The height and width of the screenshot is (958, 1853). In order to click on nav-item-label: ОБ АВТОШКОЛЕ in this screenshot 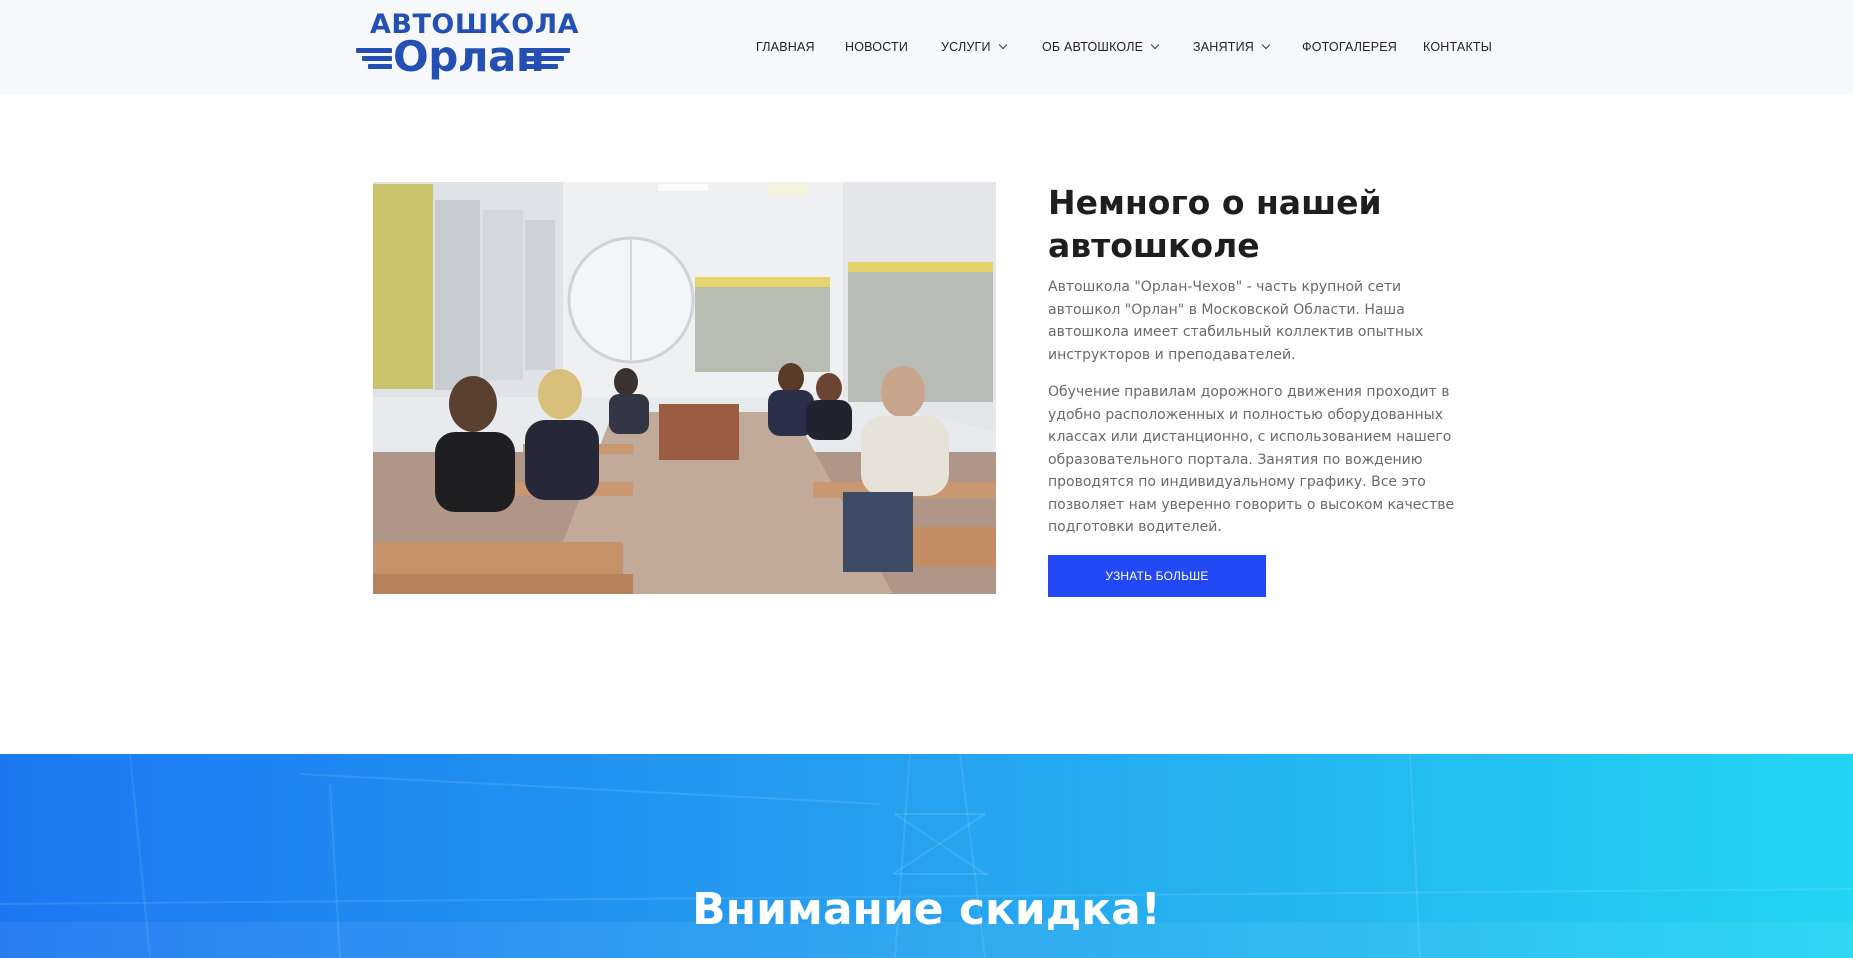, I will do `click(1093, 47)`.